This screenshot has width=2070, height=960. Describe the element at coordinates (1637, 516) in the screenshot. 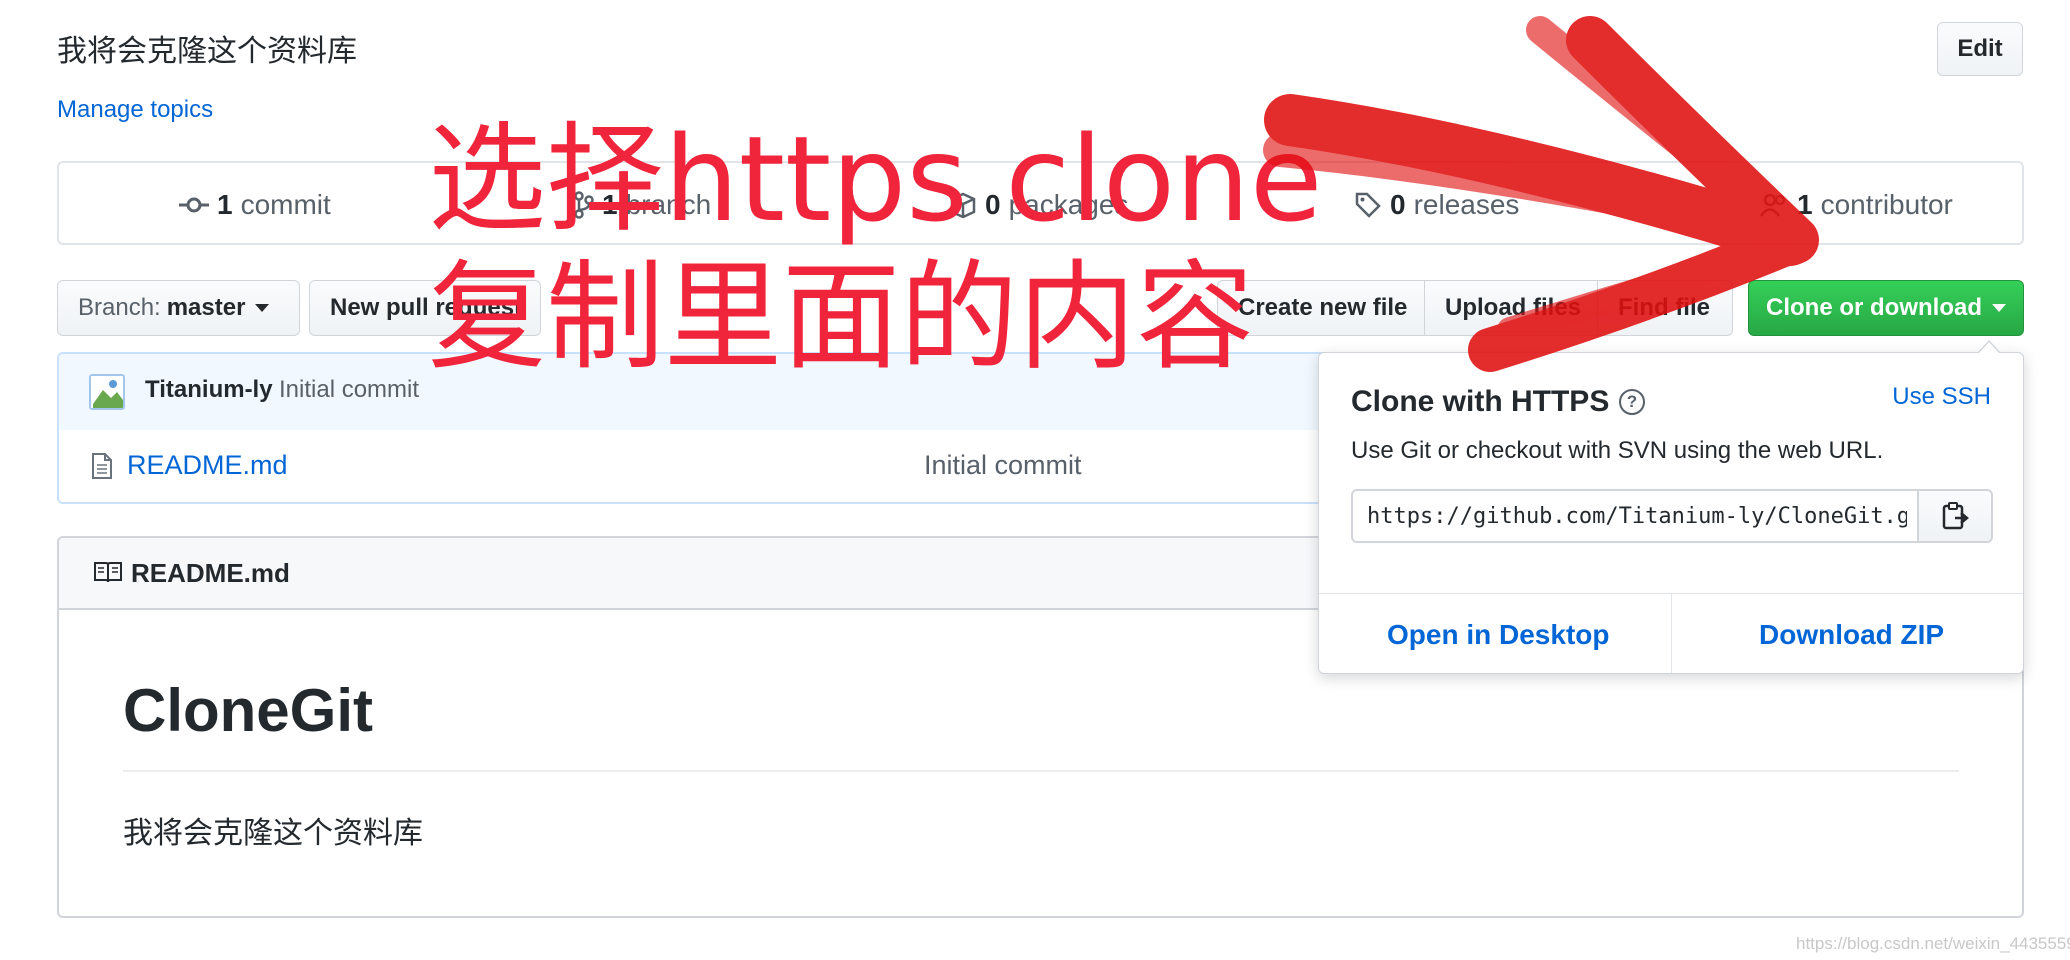

I see `clone-url-input` at that location.